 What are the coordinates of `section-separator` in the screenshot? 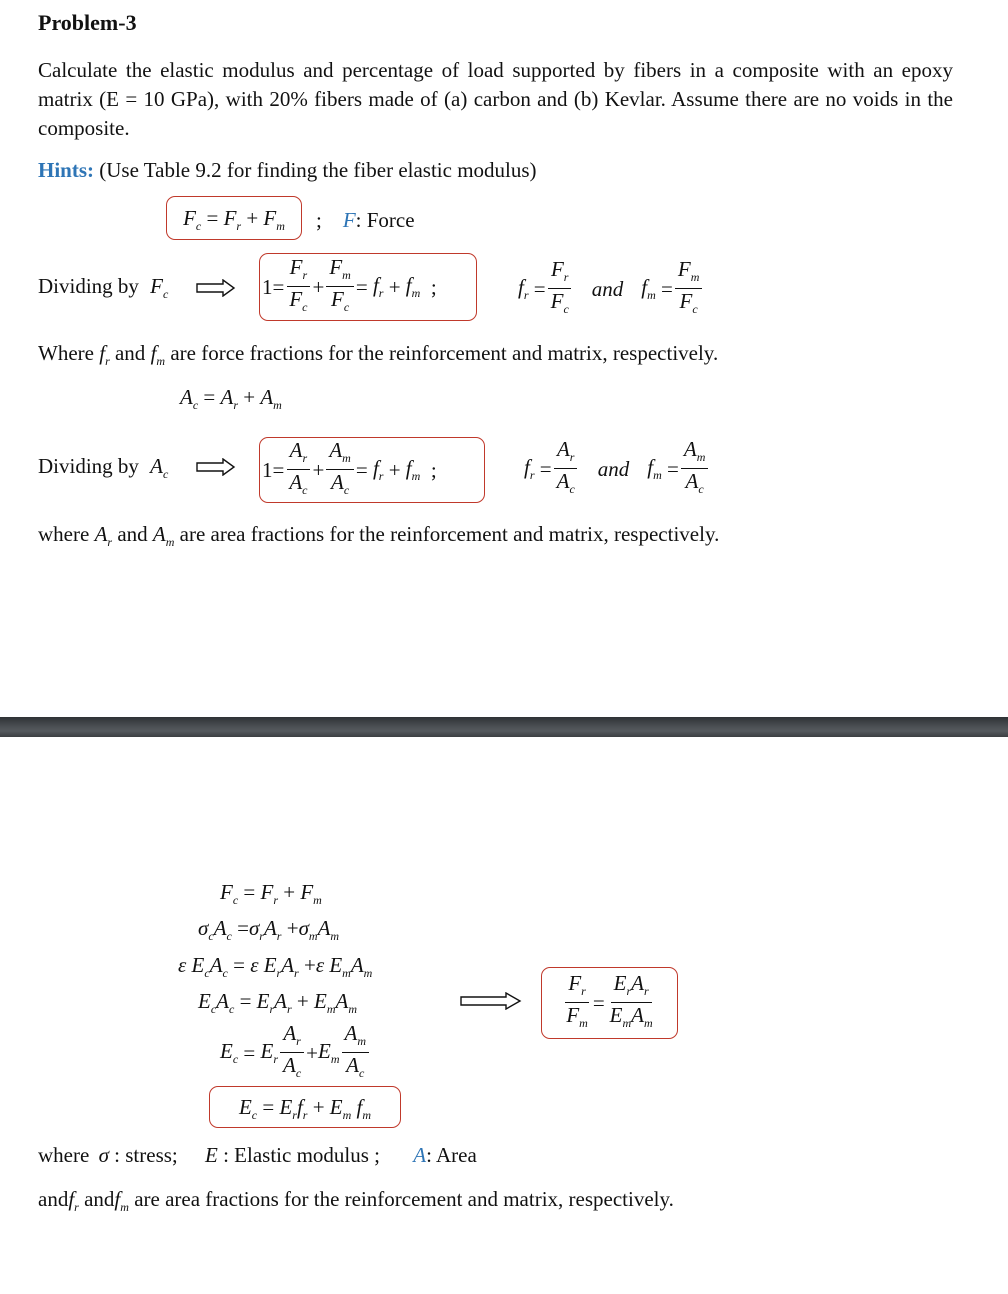 It's located at (504, 727).